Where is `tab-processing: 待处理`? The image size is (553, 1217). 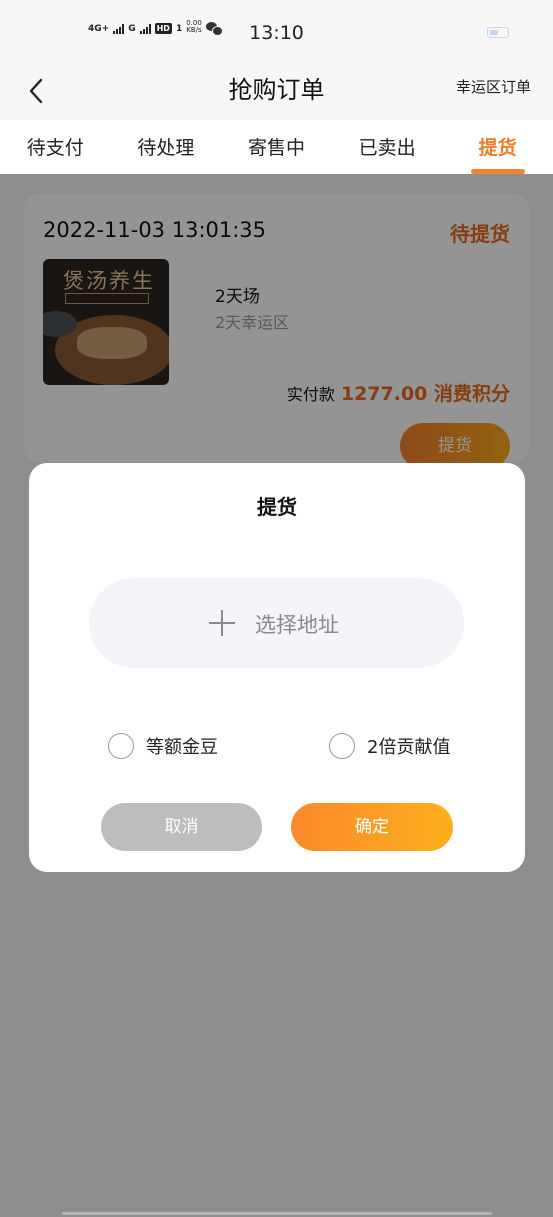 tab-processing: 待处理 is located at coordinates (166, 147).